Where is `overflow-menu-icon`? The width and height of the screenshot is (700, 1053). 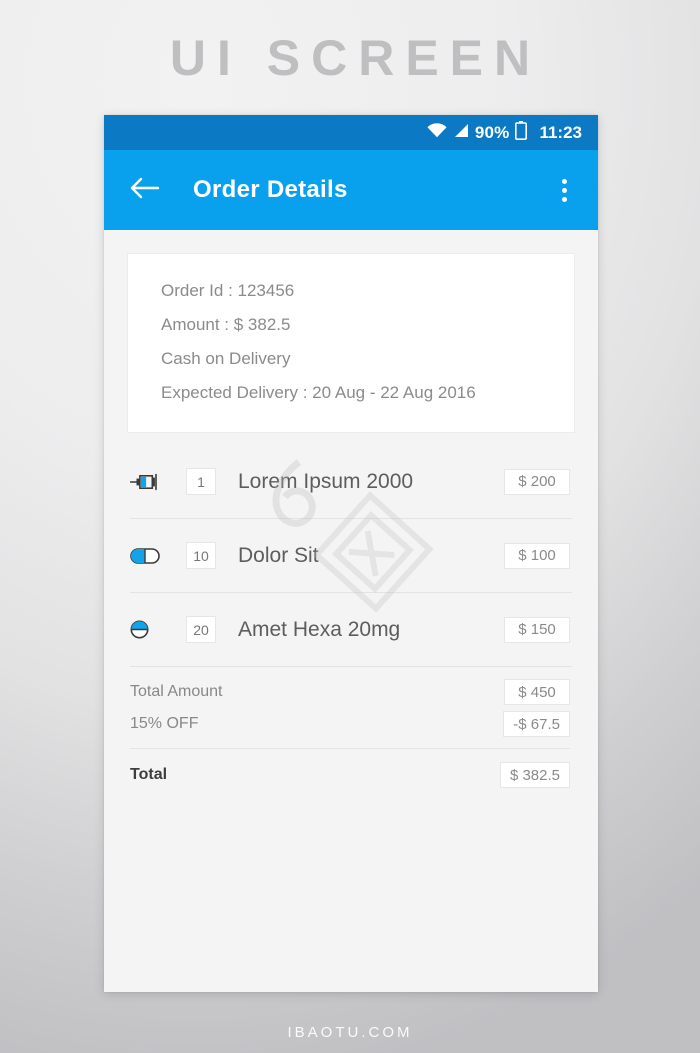
overflow-menu-icon is located at coordinates (564, 190).